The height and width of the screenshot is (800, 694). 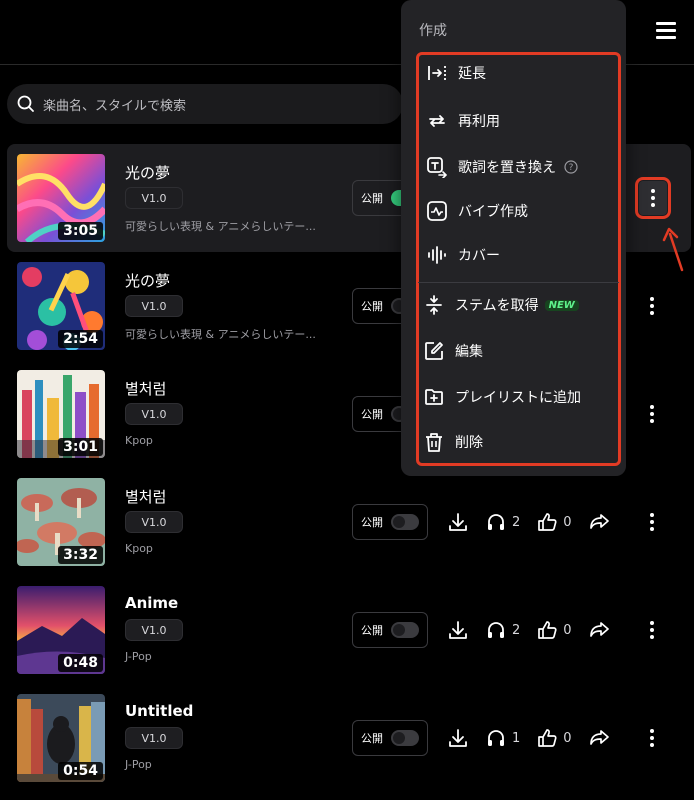 What do you see at coordinates (61, 414) in the screenshot?
I see `song-thumbnail: 3:01` at bounding box center [61, 414].